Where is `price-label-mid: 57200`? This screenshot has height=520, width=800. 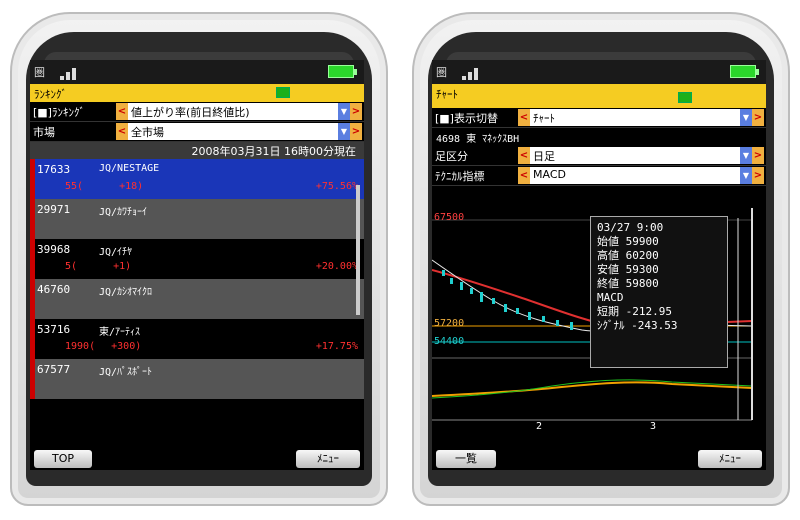 price-label-mid: 57200 is located at coordinates (449, 323).